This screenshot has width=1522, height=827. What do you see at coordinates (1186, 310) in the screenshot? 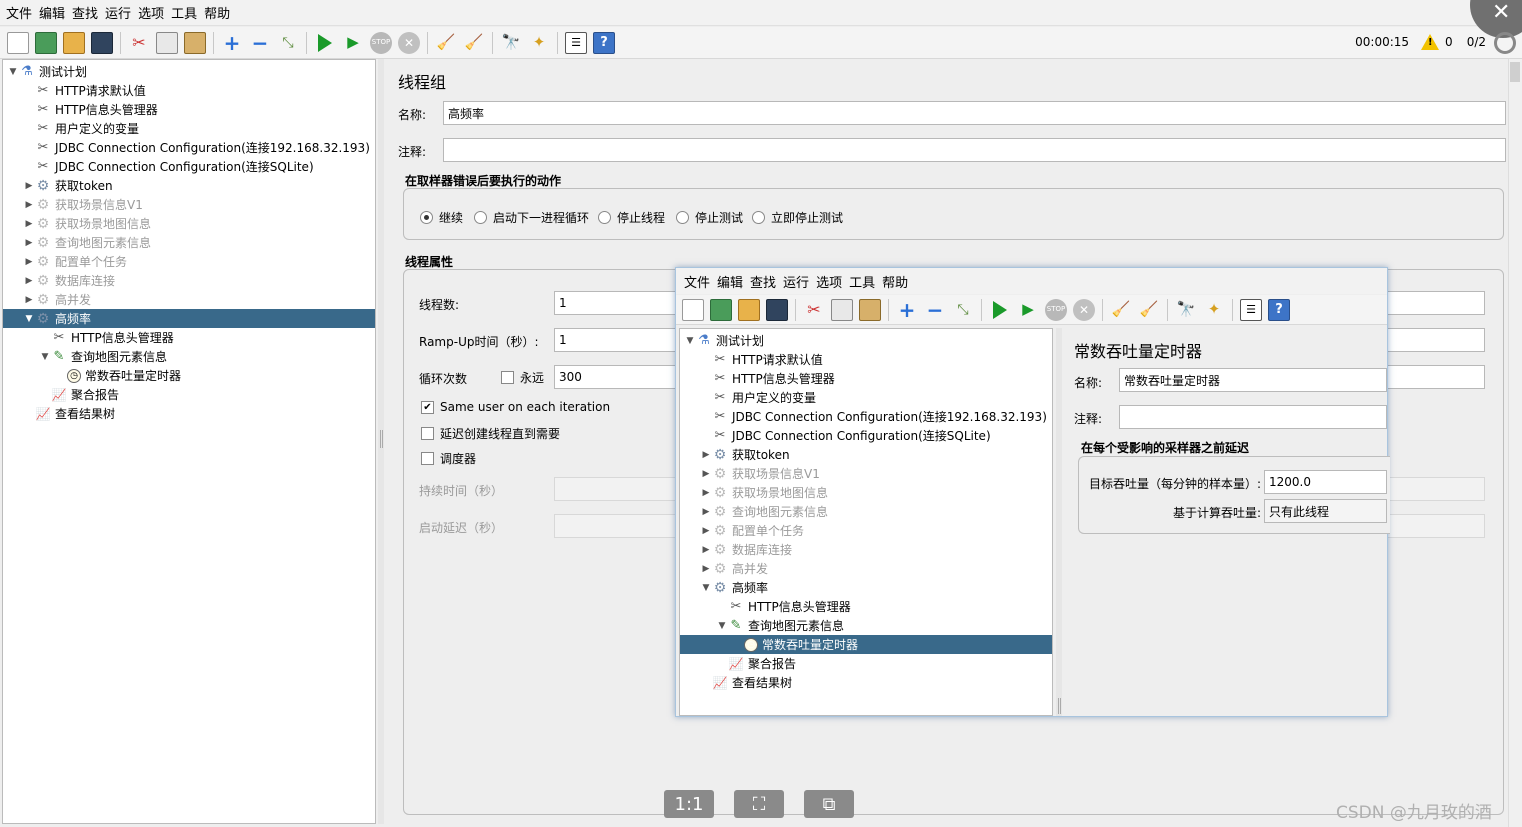
I see `search-binoculars-icon: 🔭` at bounding box center [1186, 310].